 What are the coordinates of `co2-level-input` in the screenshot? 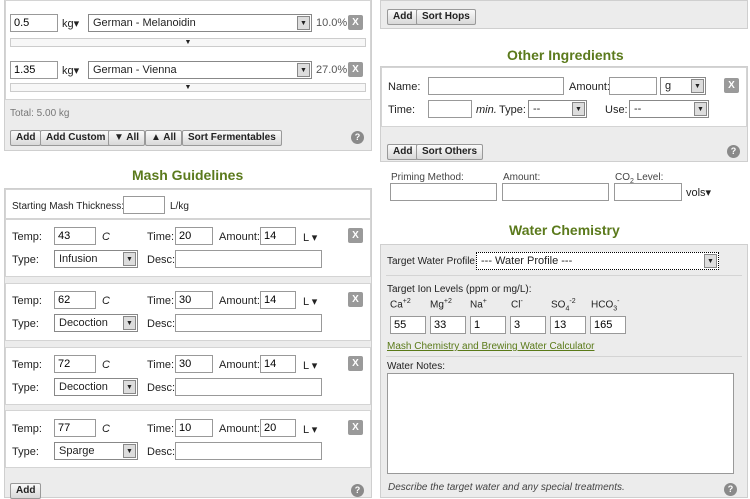 It's located at (648, 192).